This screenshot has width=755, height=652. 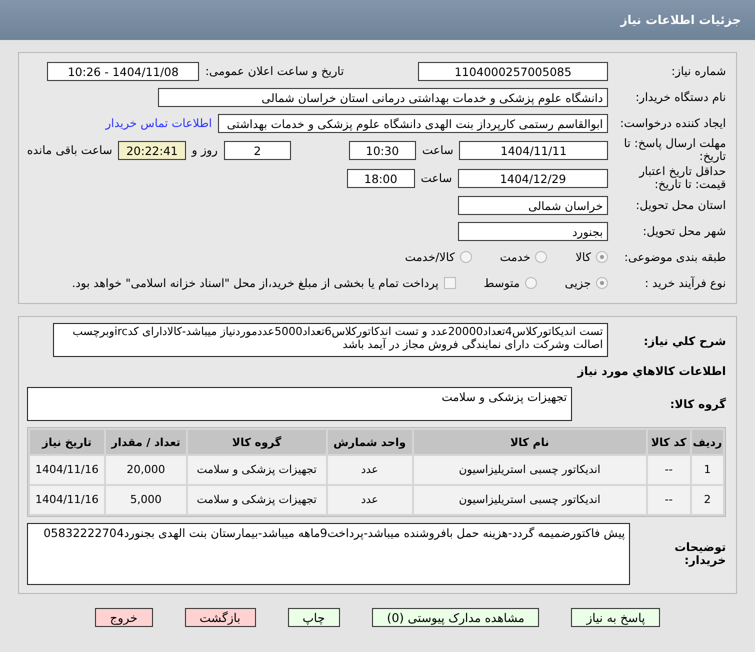 What do you see at coordinates (577, 283) in the screenshot?
I see `option-label: جزیی` at bounding box center [577, 283].